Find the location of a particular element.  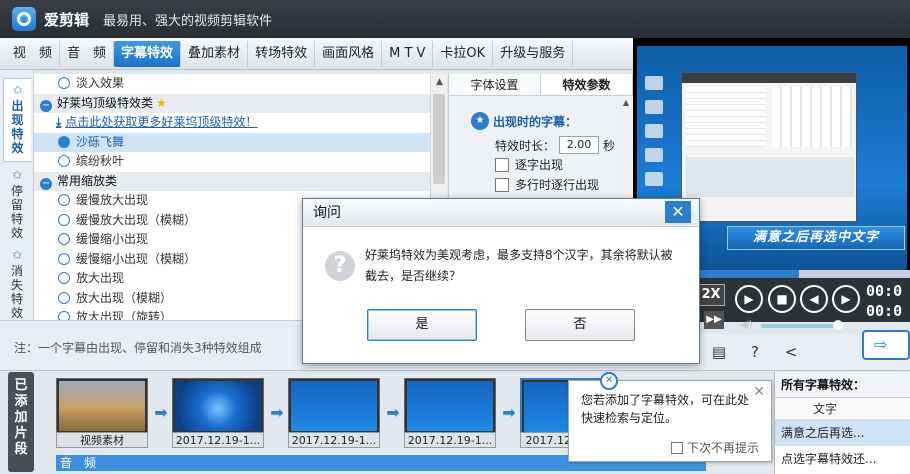

tab-audio: 音 频 is located at coordinates (87, 53).